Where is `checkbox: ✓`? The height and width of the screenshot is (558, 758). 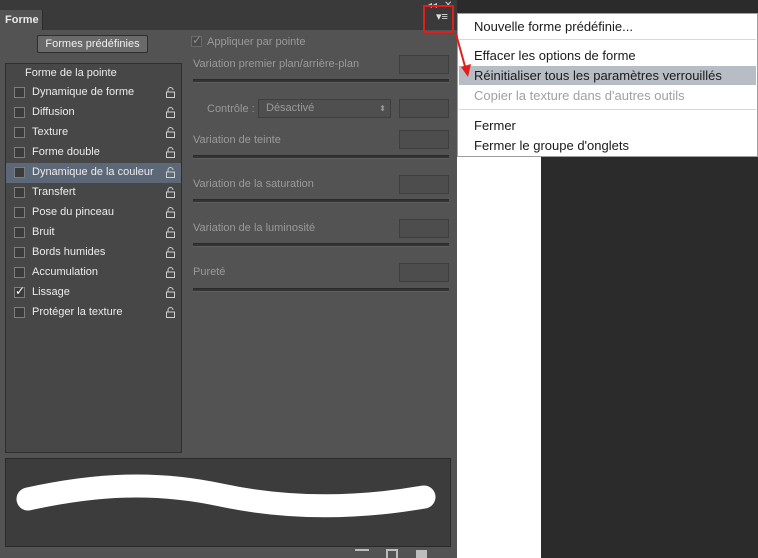
checkbox: ✓ is located at coordinates (20, 291).